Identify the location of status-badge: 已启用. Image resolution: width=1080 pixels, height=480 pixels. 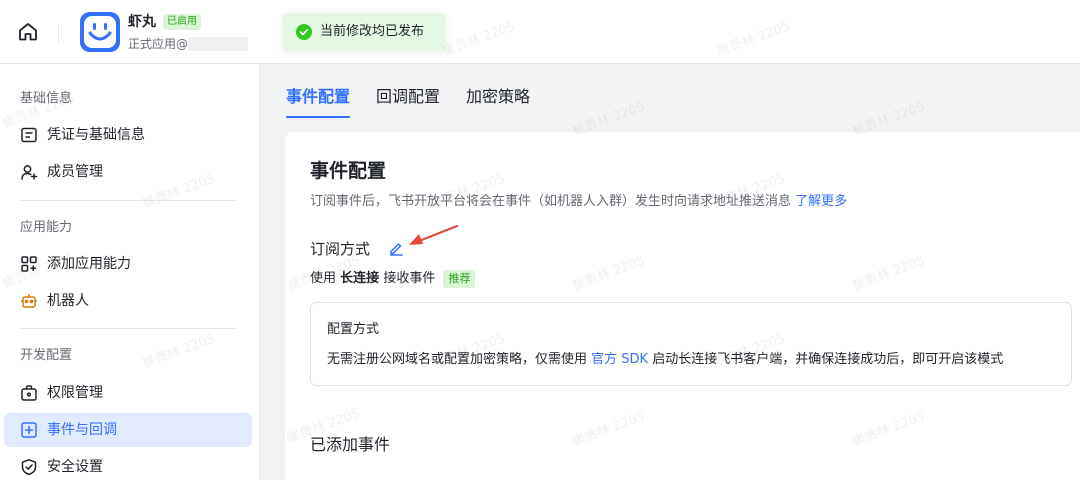
(182, 22).